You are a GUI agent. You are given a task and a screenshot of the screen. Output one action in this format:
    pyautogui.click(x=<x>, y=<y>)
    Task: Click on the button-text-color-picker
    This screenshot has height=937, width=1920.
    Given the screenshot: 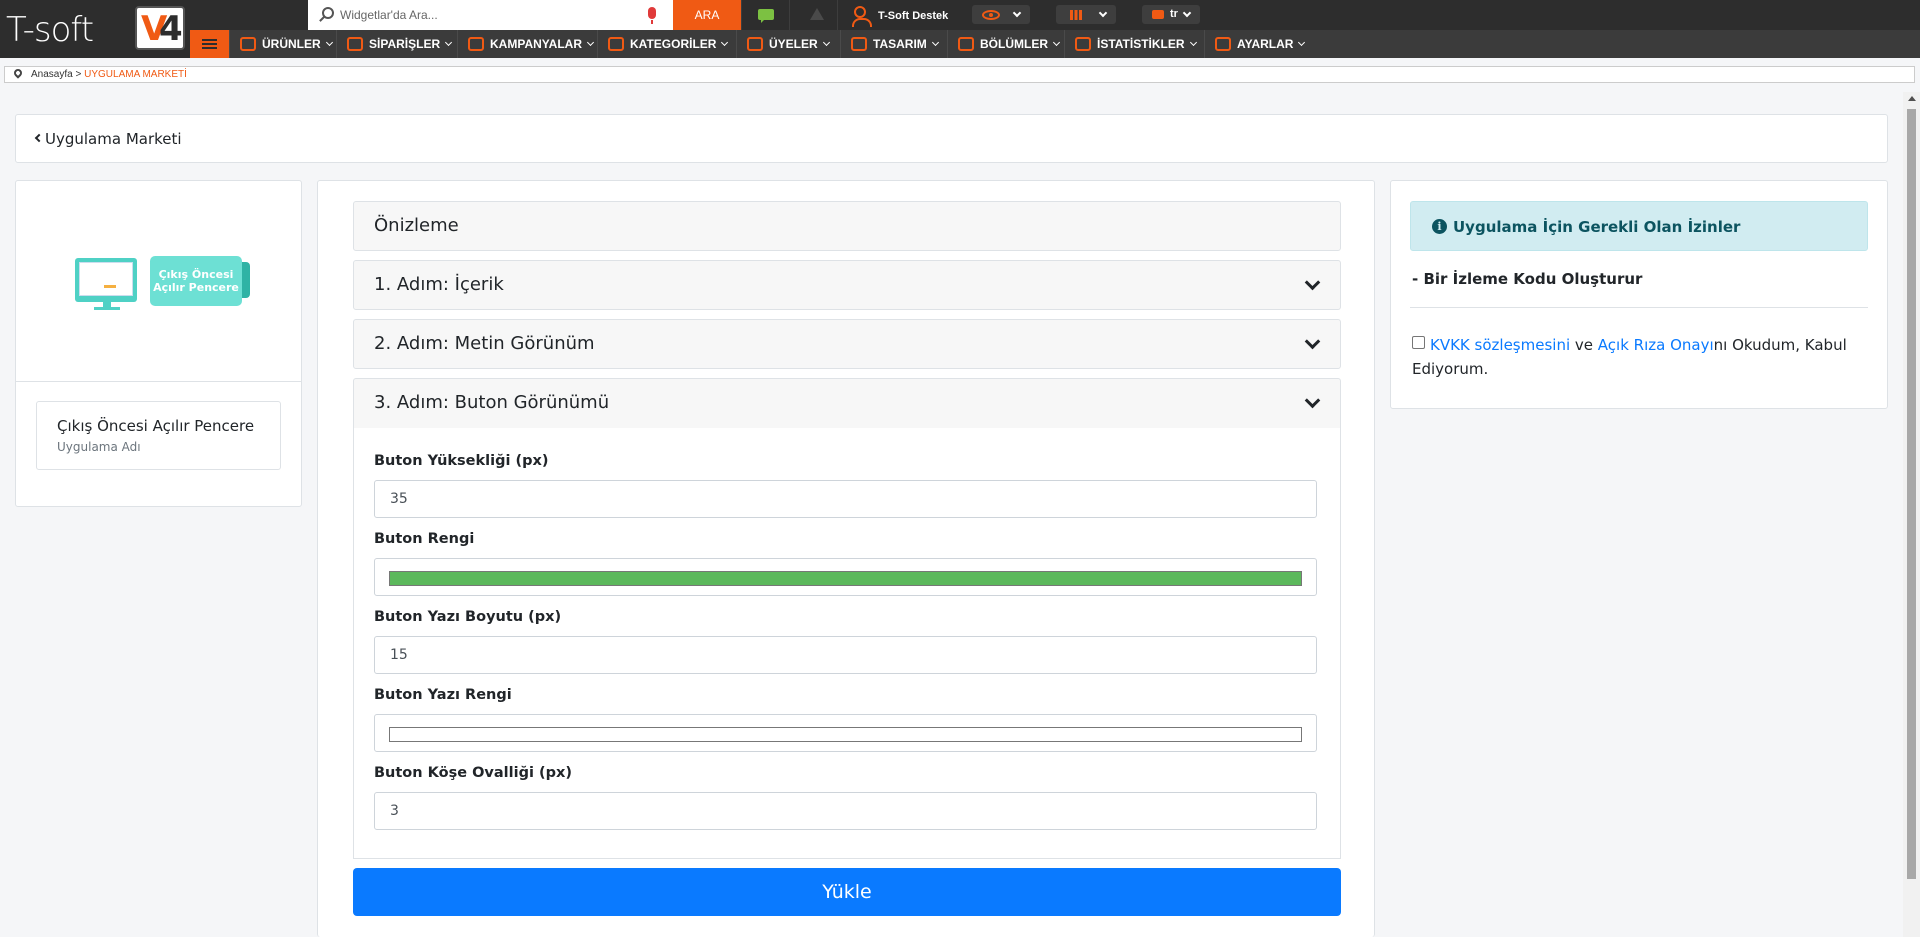 What is the action you would take?
    pyautogui.click(x=845, y=733)
    